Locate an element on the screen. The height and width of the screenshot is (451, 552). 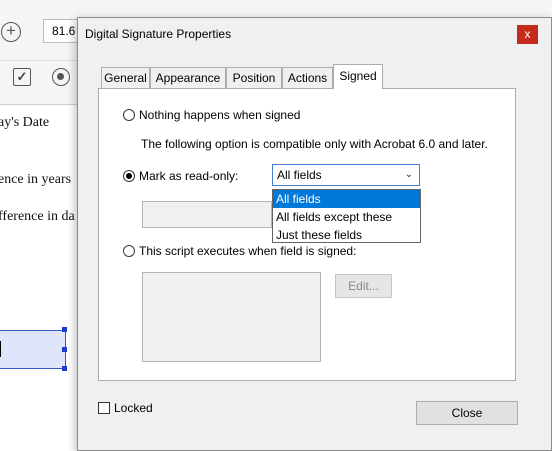
dropdown-option-all-fields: All fields is located at coordinates (346, 199).